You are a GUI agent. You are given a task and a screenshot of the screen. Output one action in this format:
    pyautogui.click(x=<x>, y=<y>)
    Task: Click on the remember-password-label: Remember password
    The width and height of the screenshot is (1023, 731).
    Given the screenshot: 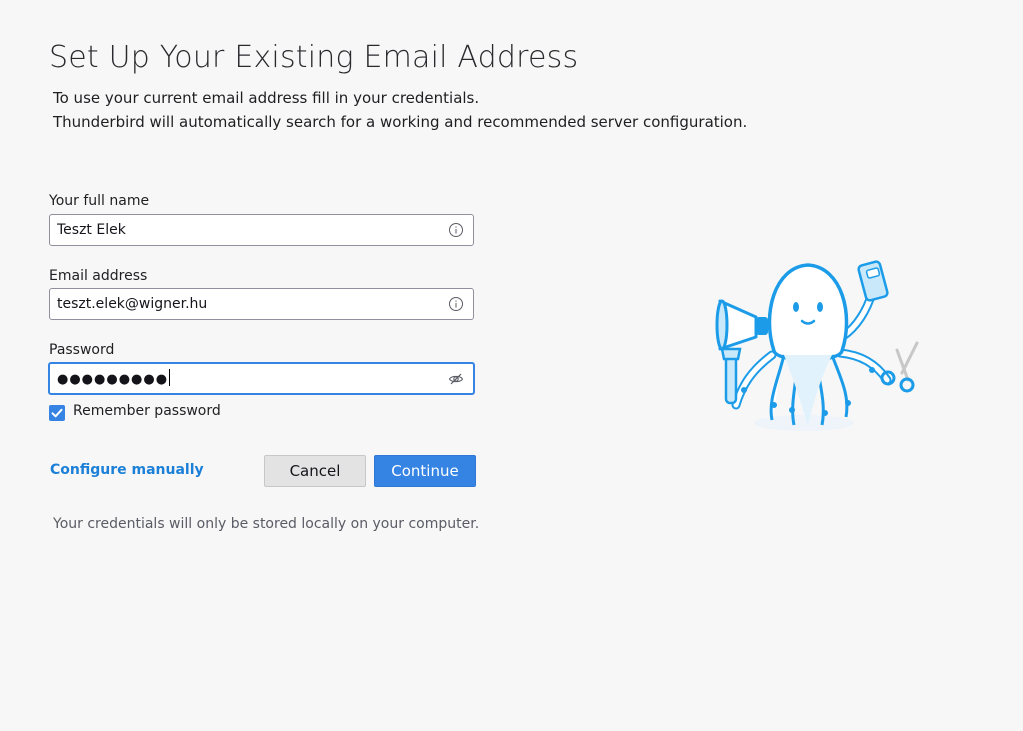 What is the action you would take?
    pyautogui.click(x=147, y=411)
    